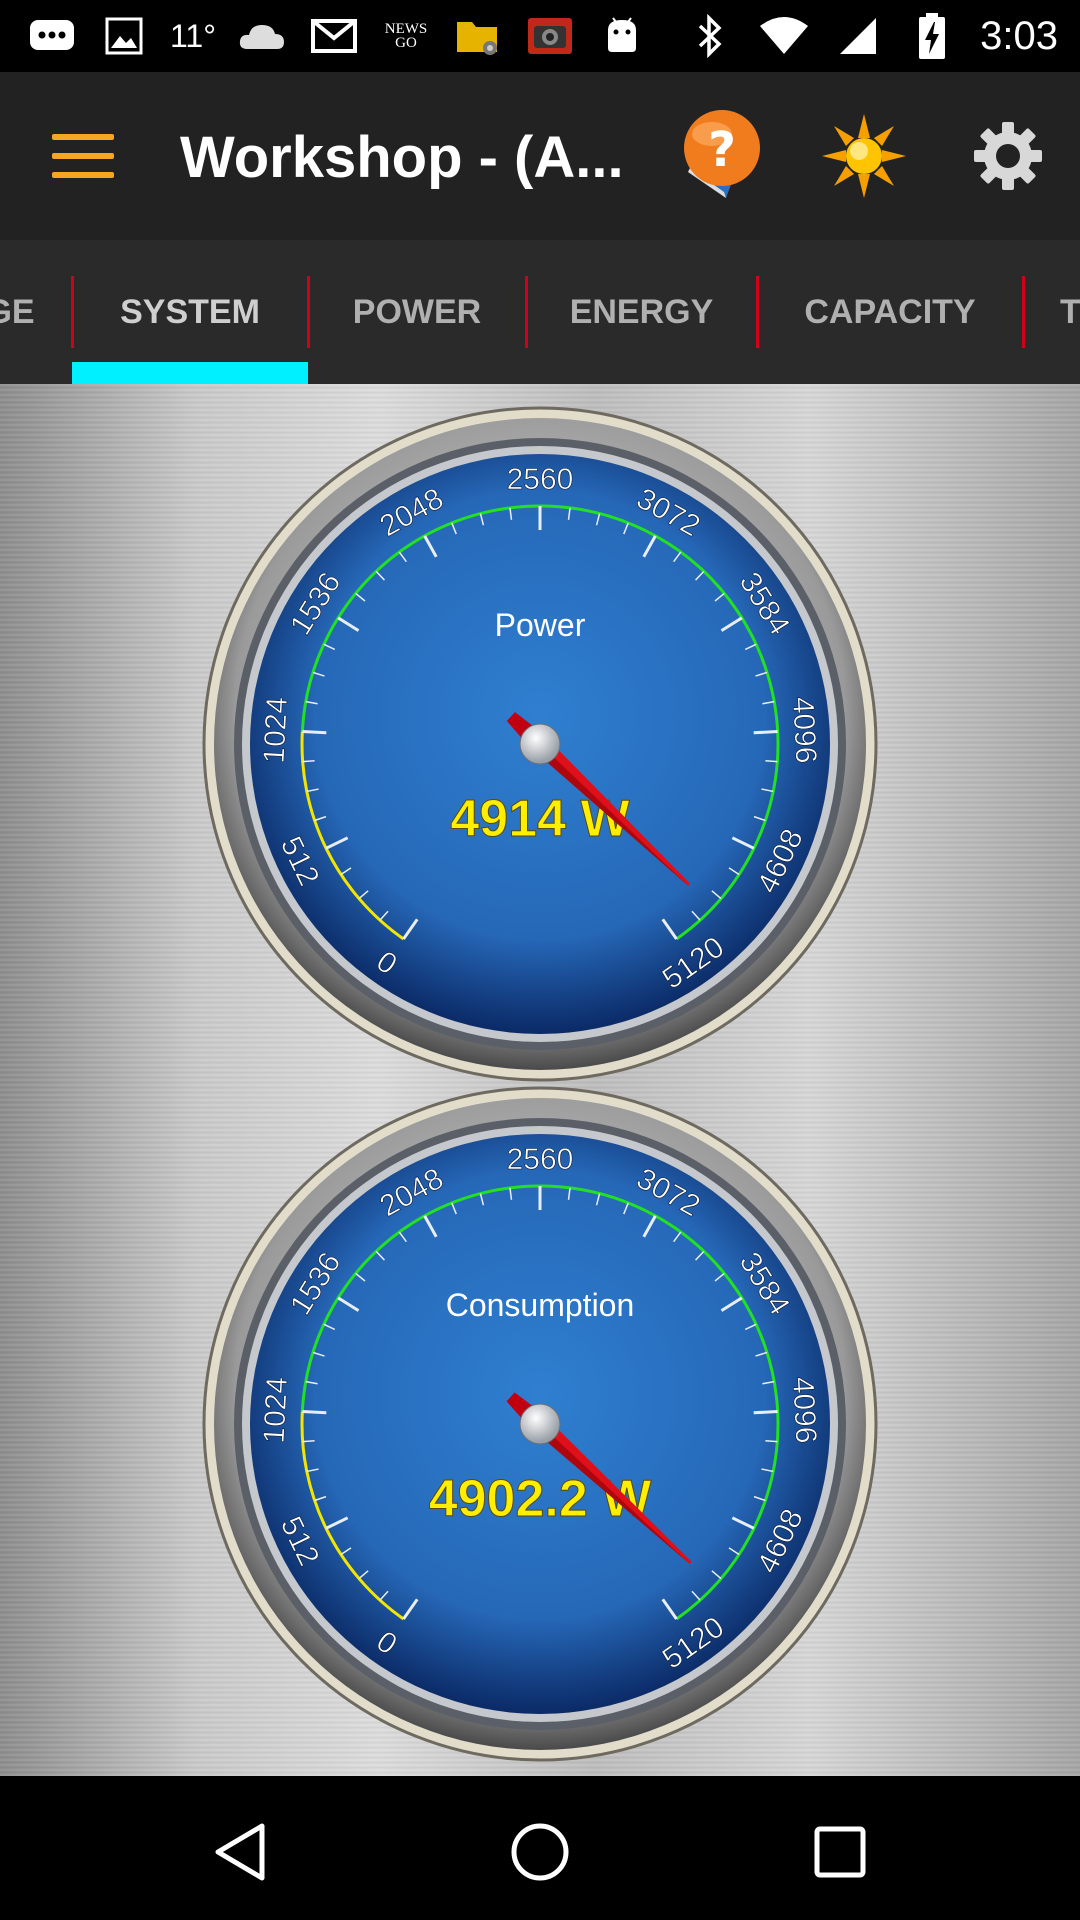  I want to click on battery-charging-icon, so click(932, 36).